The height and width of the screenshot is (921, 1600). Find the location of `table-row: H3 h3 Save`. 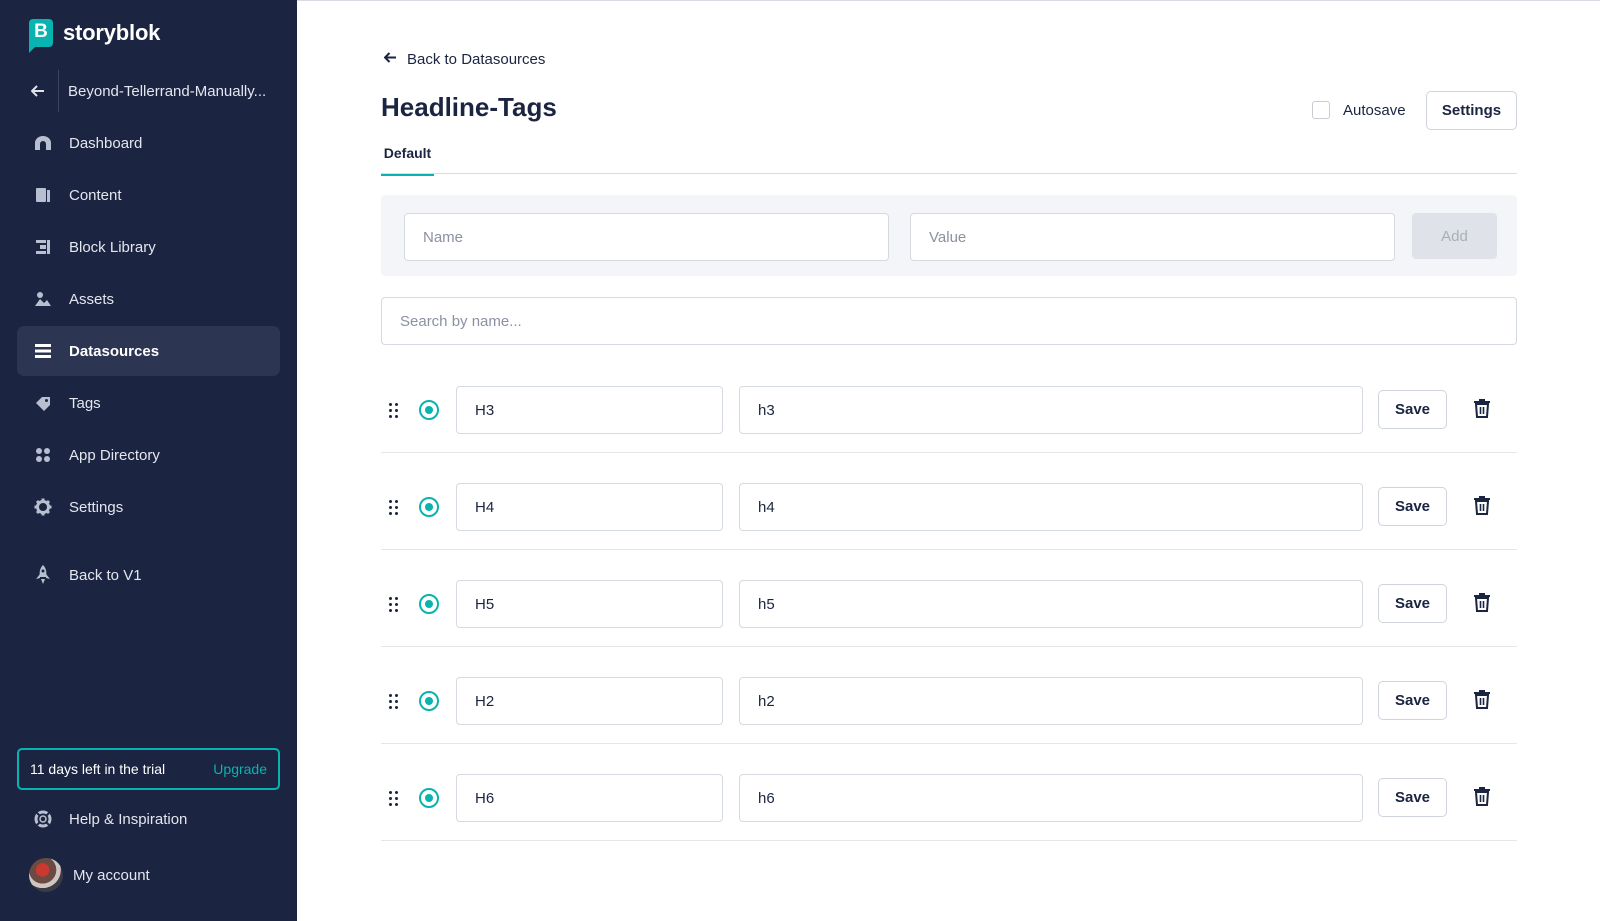

table-row: H3 h3 Save is located at coordinates (949, 404).